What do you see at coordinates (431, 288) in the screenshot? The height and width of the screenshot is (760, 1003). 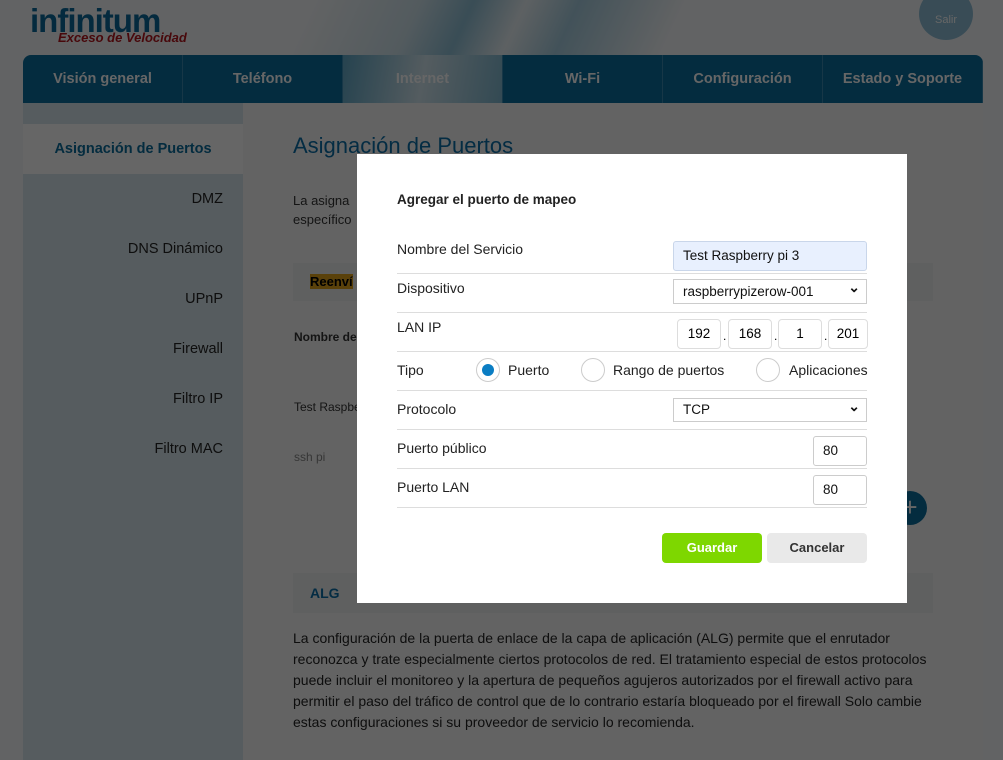 I see `device-label: Dispositivo` at bounding box center [431, 288].